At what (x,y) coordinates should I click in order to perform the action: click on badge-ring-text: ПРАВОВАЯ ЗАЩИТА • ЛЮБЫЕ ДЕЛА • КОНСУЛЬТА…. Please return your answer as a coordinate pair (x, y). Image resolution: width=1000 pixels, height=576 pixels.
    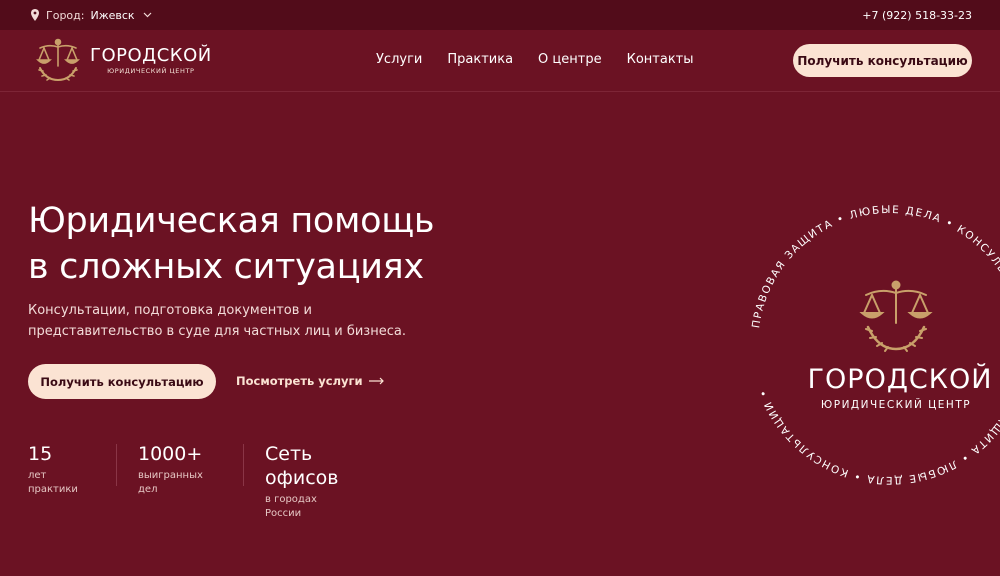
    Looking at the image, I should click on (875, 345).